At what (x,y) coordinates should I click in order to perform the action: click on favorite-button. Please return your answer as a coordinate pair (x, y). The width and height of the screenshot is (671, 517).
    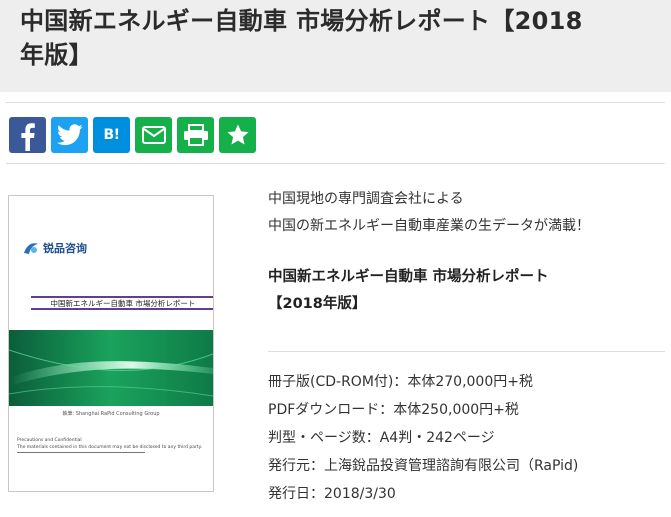
    Looking at the image, I should click on (237, 135).